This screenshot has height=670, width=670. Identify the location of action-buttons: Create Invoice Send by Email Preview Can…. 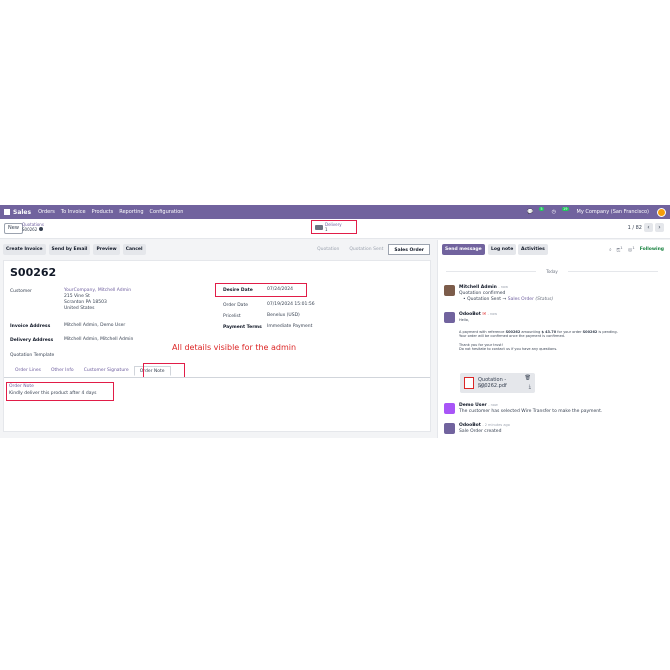
(74, 249).